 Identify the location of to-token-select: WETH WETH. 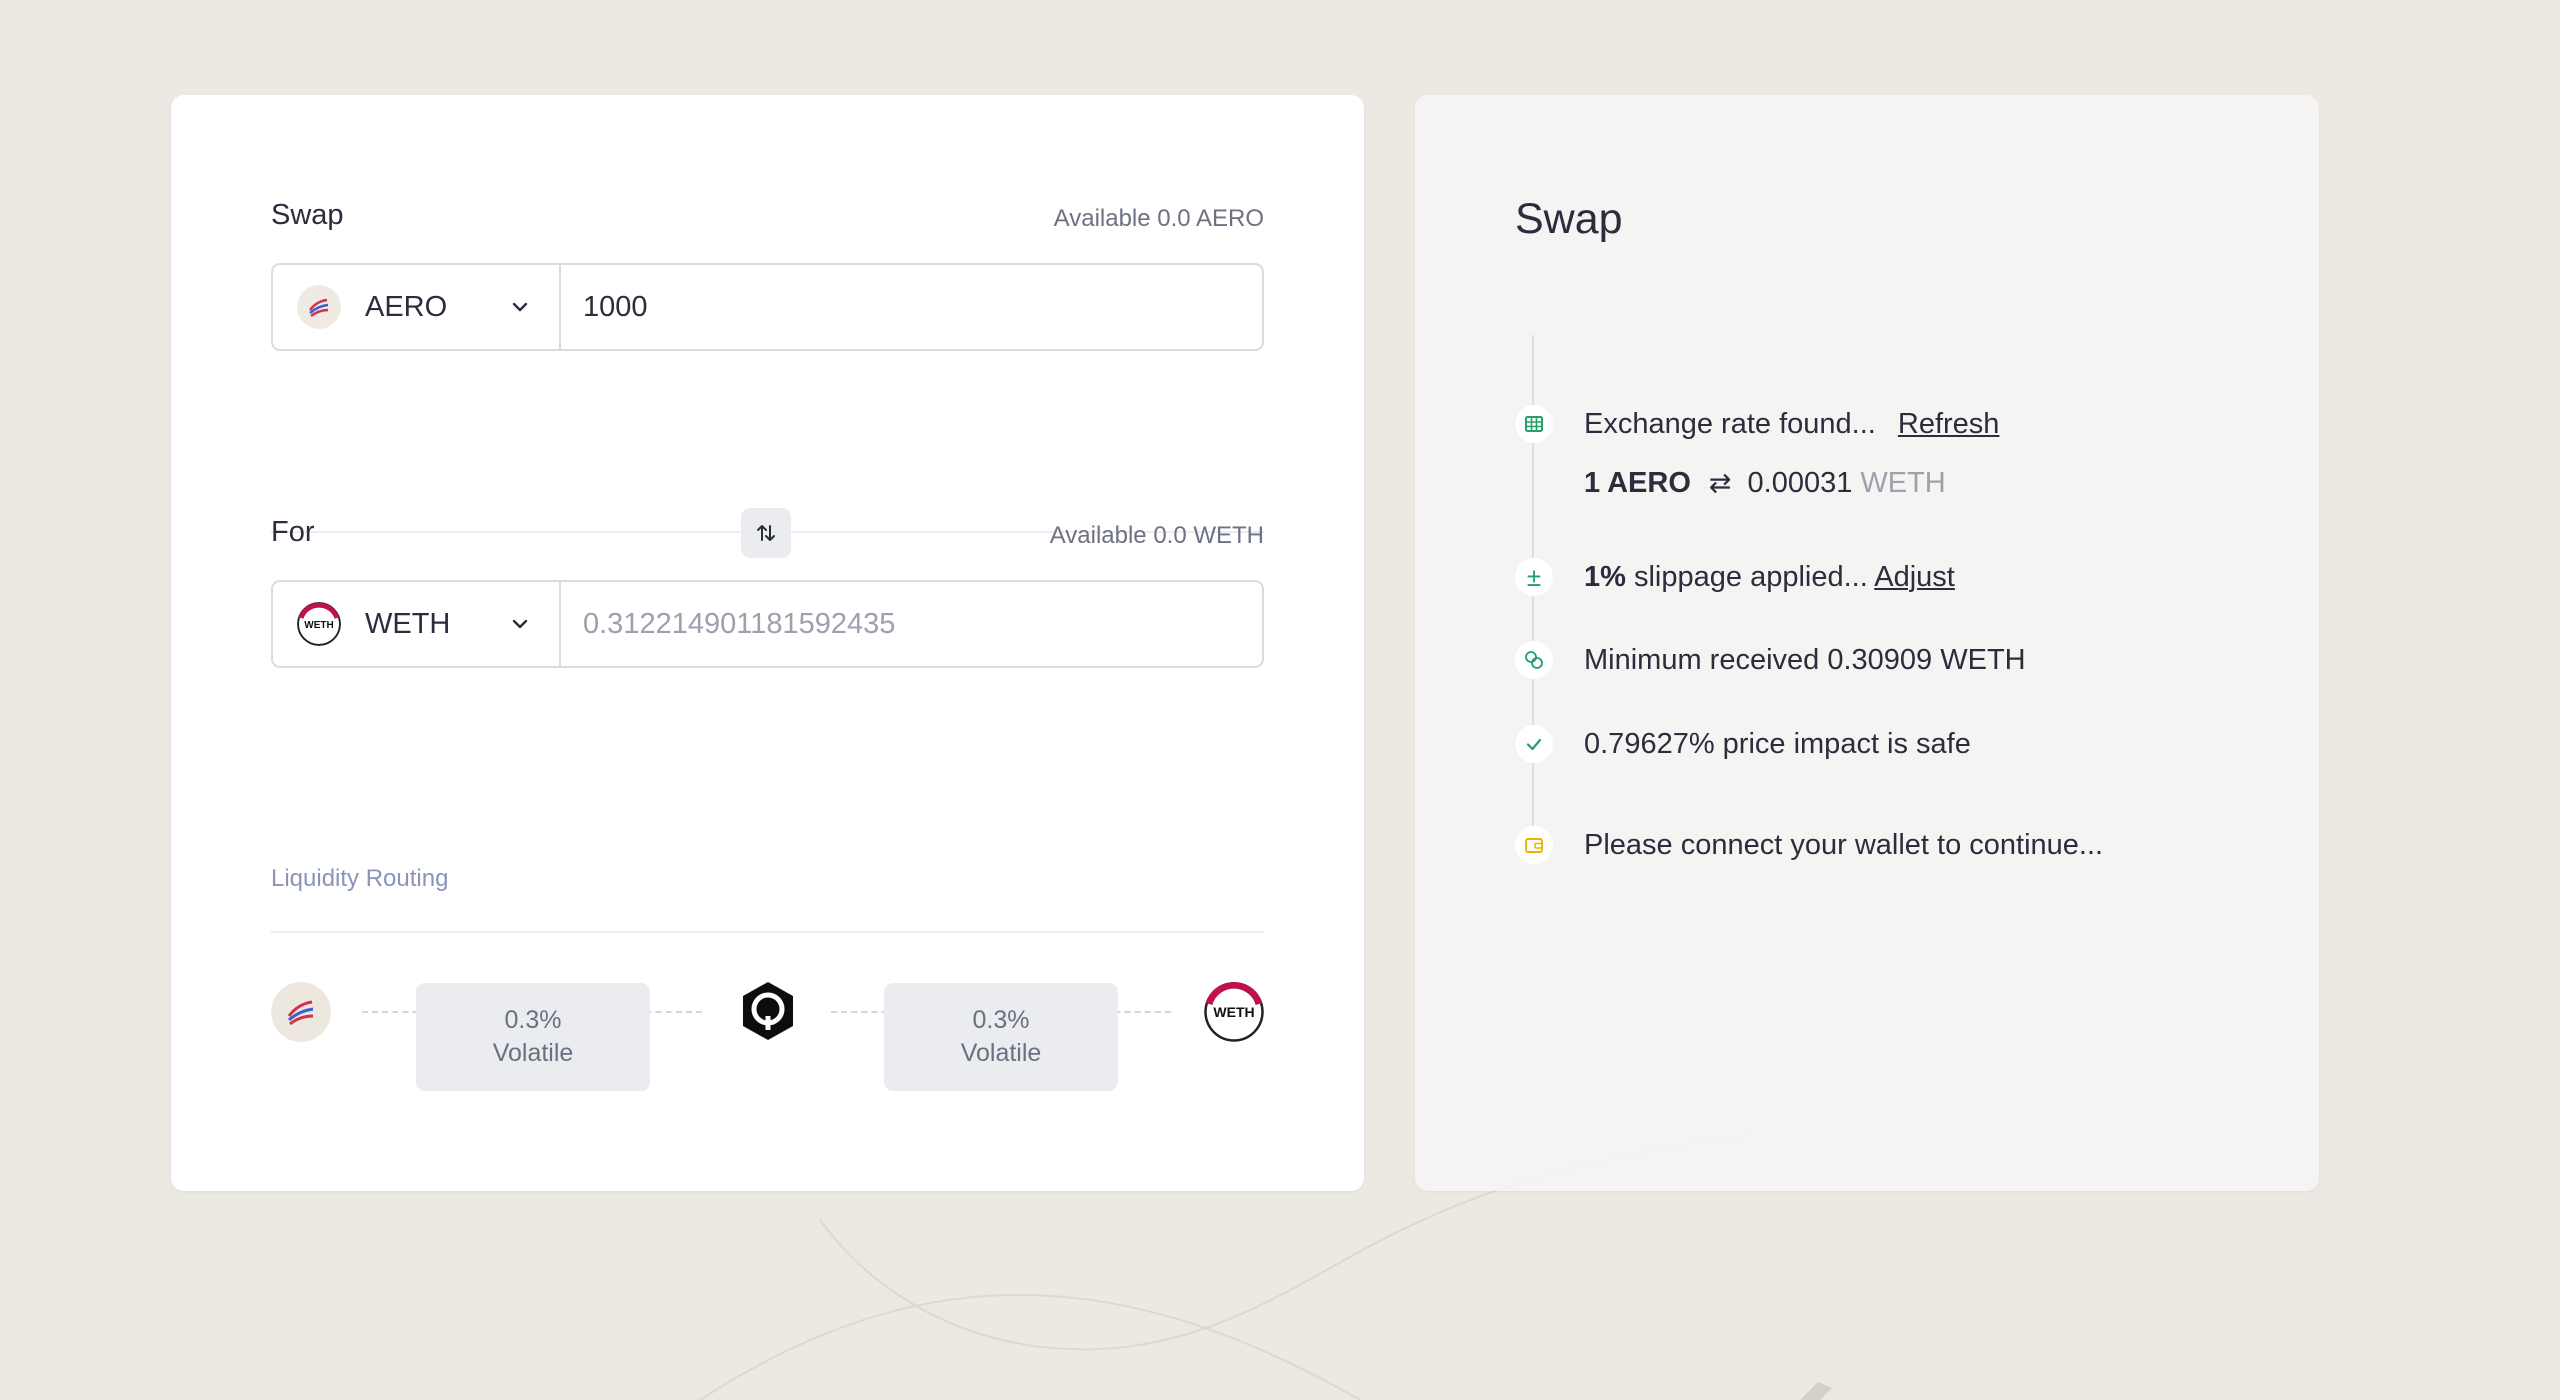
(417, 624).